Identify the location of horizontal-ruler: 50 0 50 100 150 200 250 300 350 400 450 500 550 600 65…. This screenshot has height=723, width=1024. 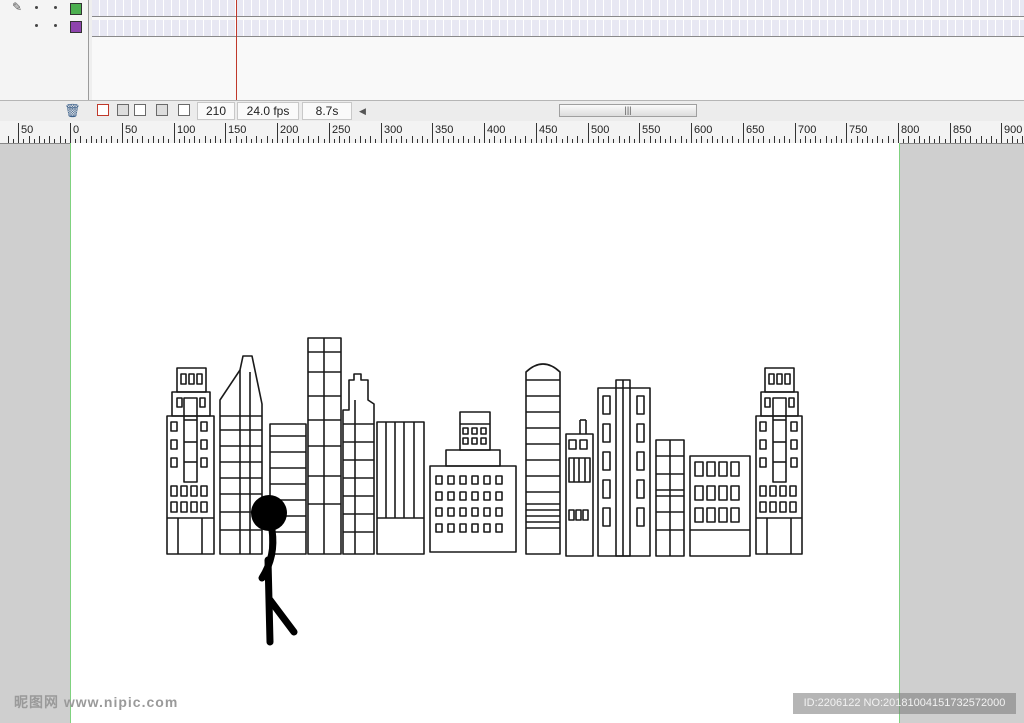
(512, 132).